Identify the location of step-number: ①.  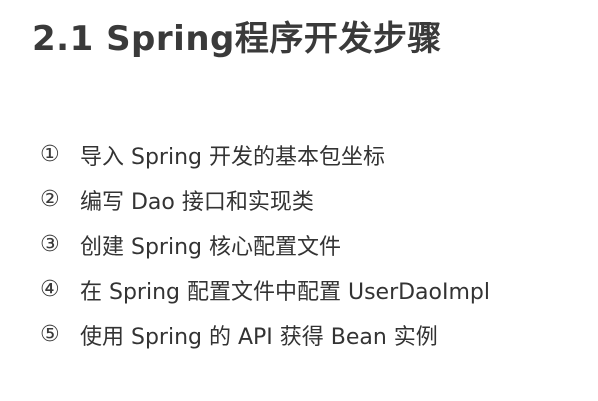
(50, 154).